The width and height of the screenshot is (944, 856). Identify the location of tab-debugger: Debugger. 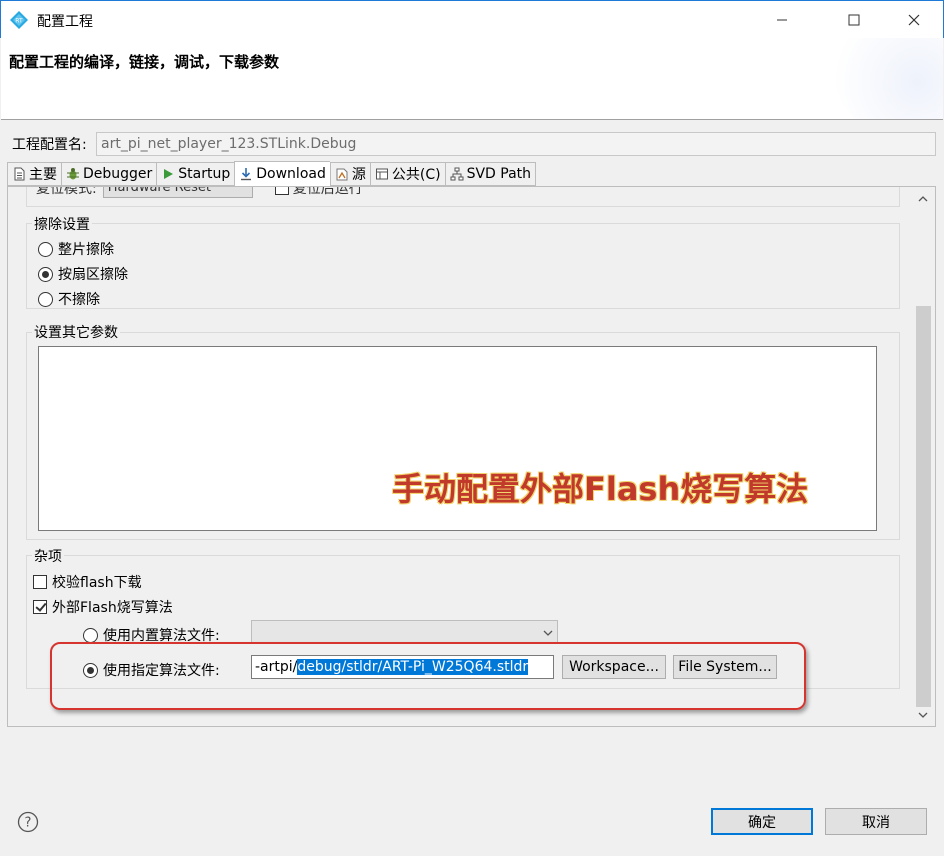
(109, 174).